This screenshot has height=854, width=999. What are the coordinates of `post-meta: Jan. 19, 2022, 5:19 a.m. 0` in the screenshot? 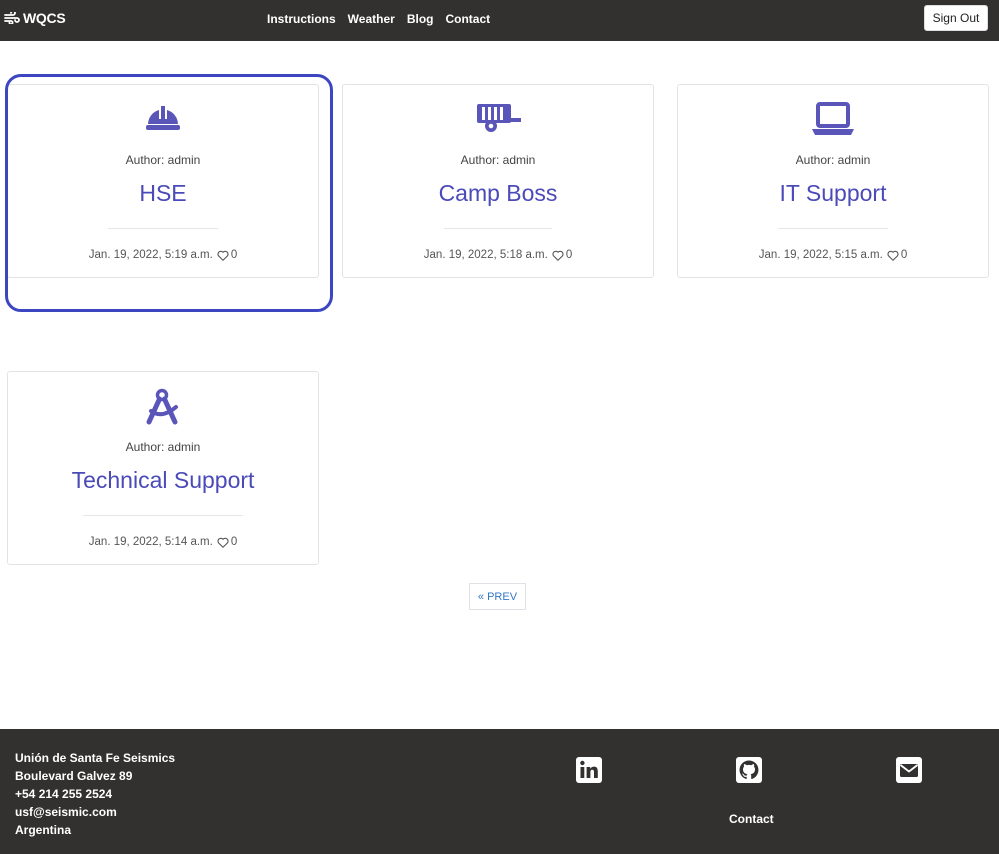 It's located at (163, 255).